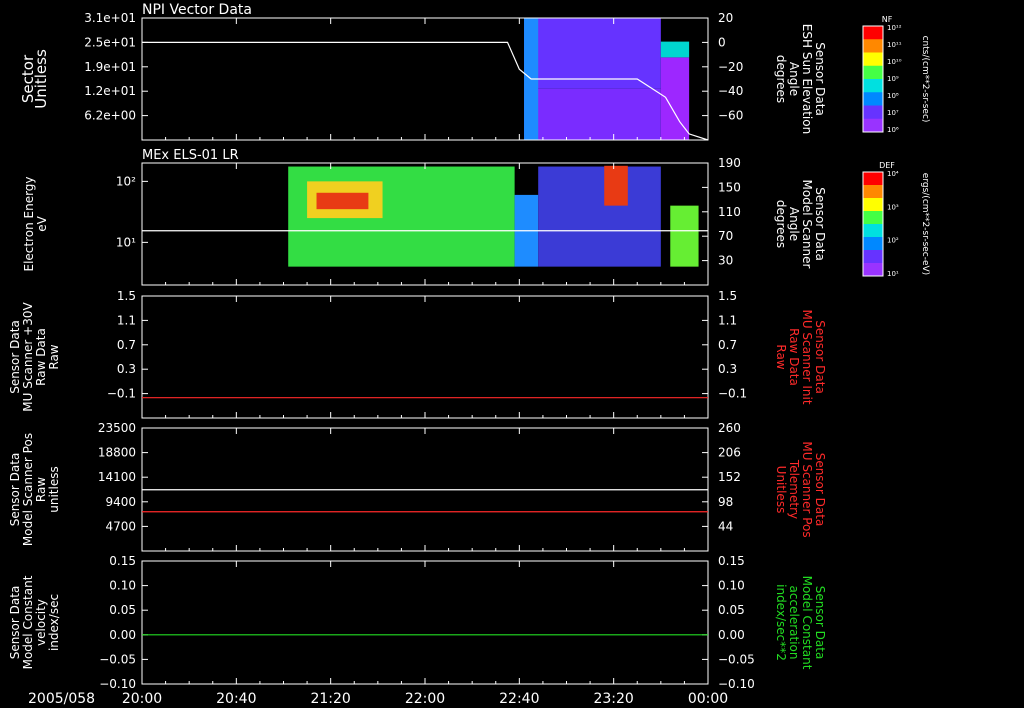 The width and height of the screenshot is (1024, 708). What do you see at coordinates (142, 699) in the screenshot?
I see `x-tick-label: 20:00` at bounding box center [142, 699].